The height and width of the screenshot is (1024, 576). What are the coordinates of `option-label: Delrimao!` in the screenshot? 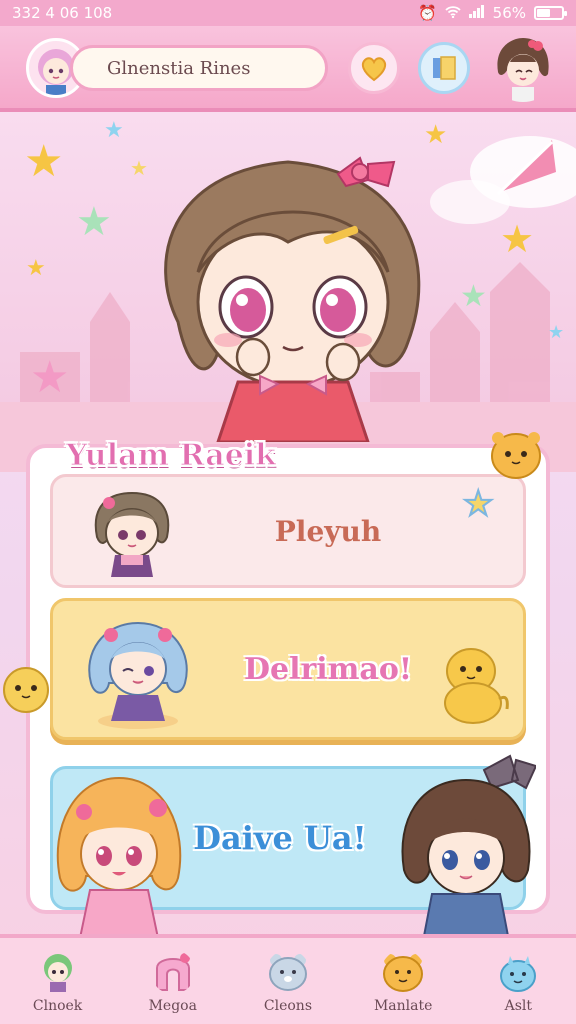 It's located at (328, 669).